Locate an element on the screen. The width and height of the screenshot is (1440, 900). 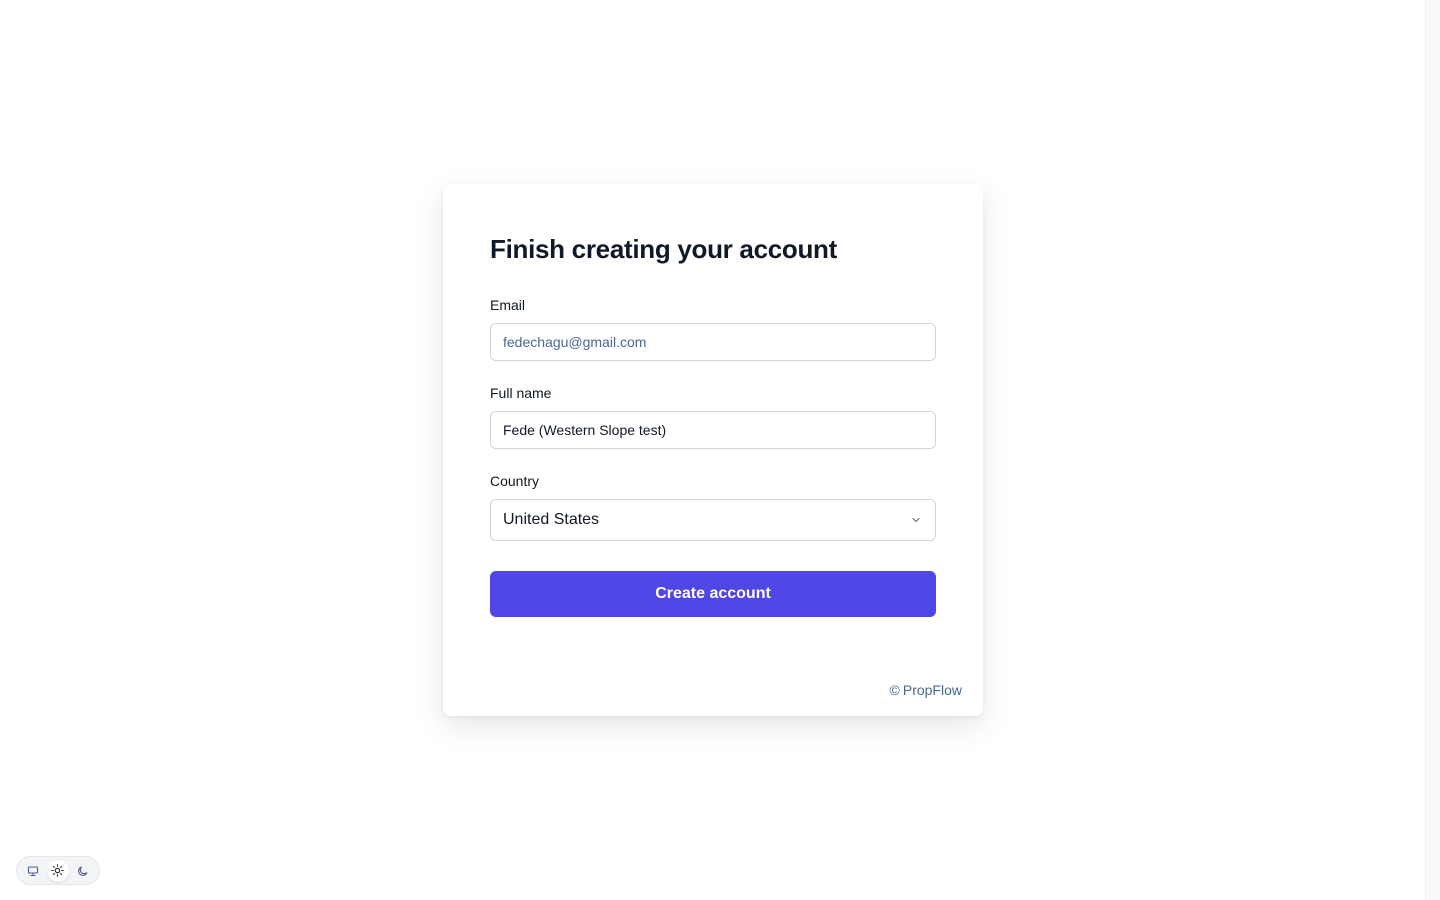
theme-switcher is located at coordinates (58, 870).